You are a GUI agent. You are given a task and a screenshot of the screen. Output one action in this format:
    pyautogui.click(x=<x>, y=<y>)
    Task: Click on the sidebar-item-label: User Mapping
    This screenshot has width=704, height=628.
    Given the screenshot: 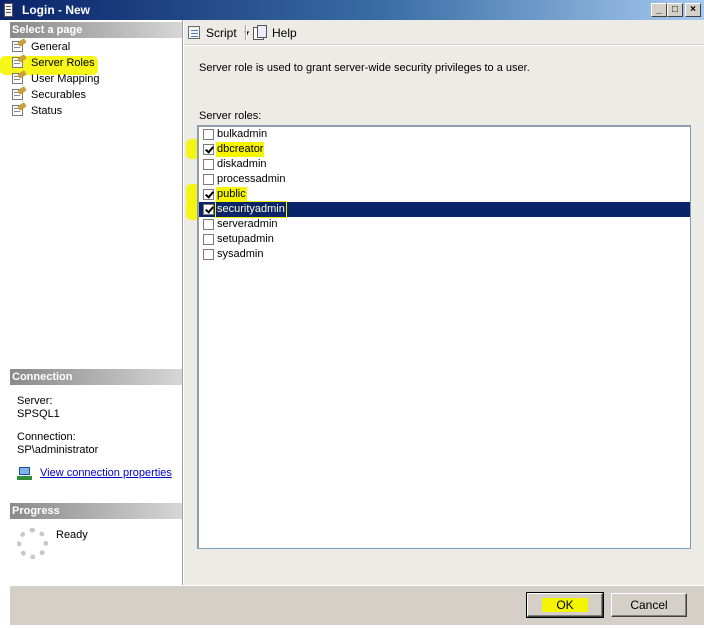 What is the action you would take?
    pyautogui.click(x=65, y=79)
    